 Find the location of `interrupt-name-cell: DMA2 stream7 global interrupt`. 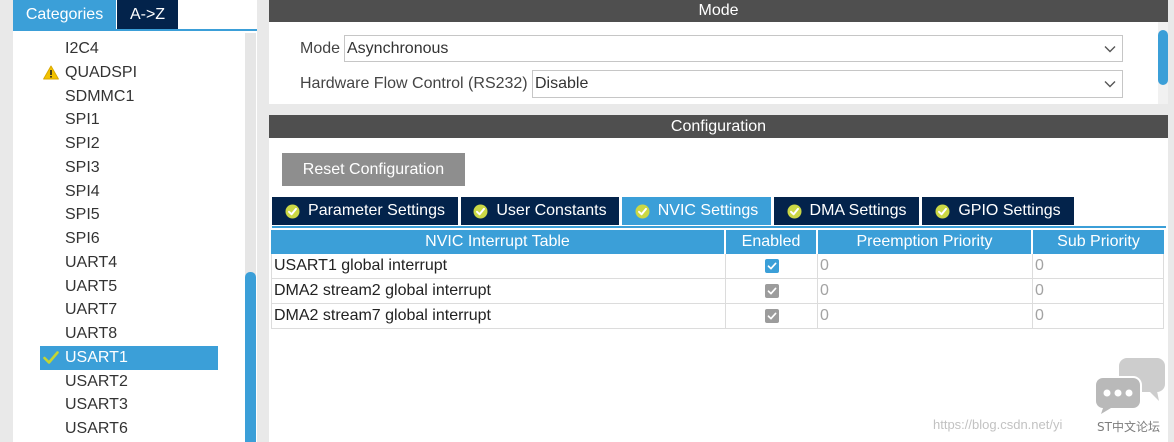

interrupt-name-cell: DMA2 stream7 global interrupt is located at coordinates (498, 316).